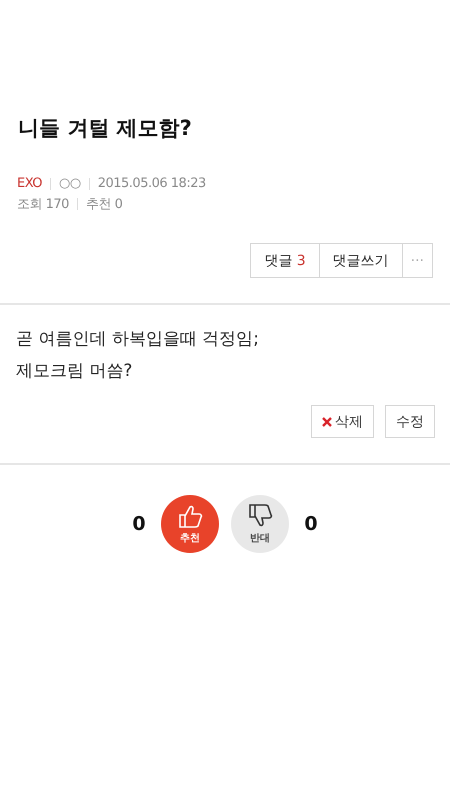  Describe the element at coordinates (139, 524) in the screenshot. I see `recommend-count: 0` at that location.